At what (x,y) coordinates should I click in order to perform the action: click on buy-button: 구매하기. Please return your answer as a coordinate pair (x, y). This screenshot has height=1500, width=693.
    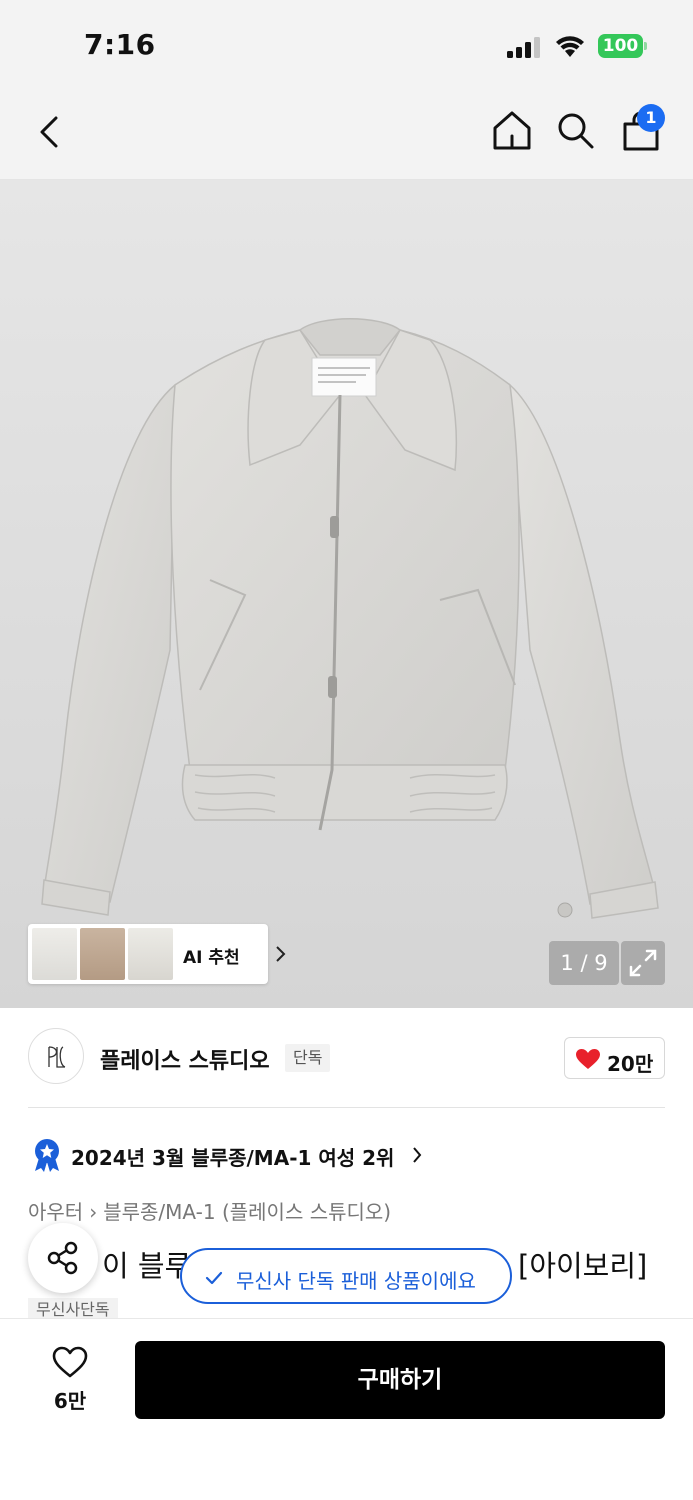
    Looking at the image, I should click on (400, 1380).